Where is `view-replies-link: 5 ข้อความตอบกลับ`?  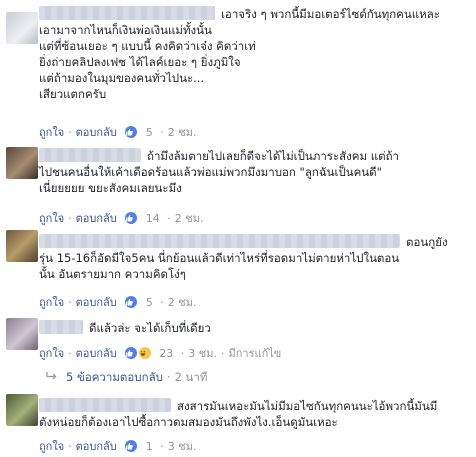 view-replies-link: 5 ข้อความตอบกลับ is located at coordinates (114, 377).